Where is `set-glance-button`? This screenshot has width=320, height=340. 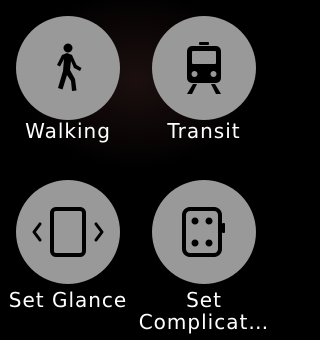 set-glance-button is located at coordinates (68, 232).